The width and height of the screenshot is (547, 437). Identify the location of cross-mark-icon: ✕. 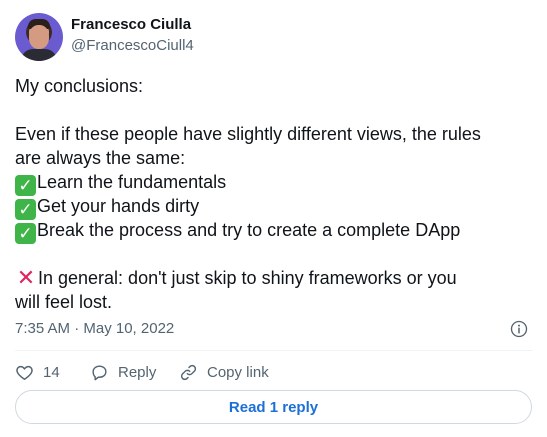
(26, 277).